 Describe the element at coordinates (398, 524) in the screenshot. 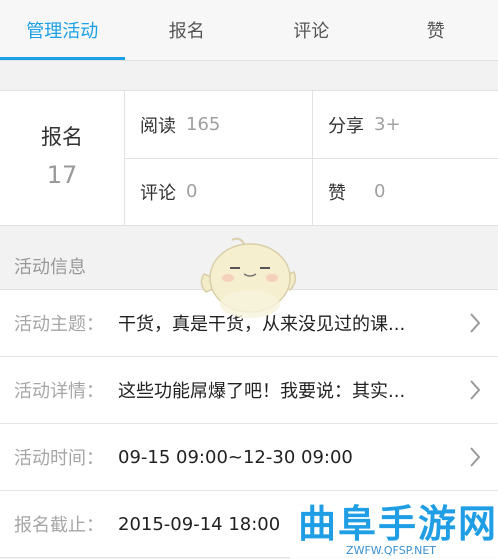

I see `watermark-title: 曲阜手游网` at that location.